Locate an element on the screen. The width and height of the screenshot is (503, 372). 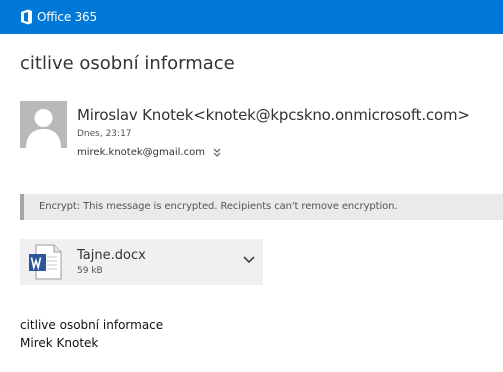
person-icon is located at coordinates (43, 128).